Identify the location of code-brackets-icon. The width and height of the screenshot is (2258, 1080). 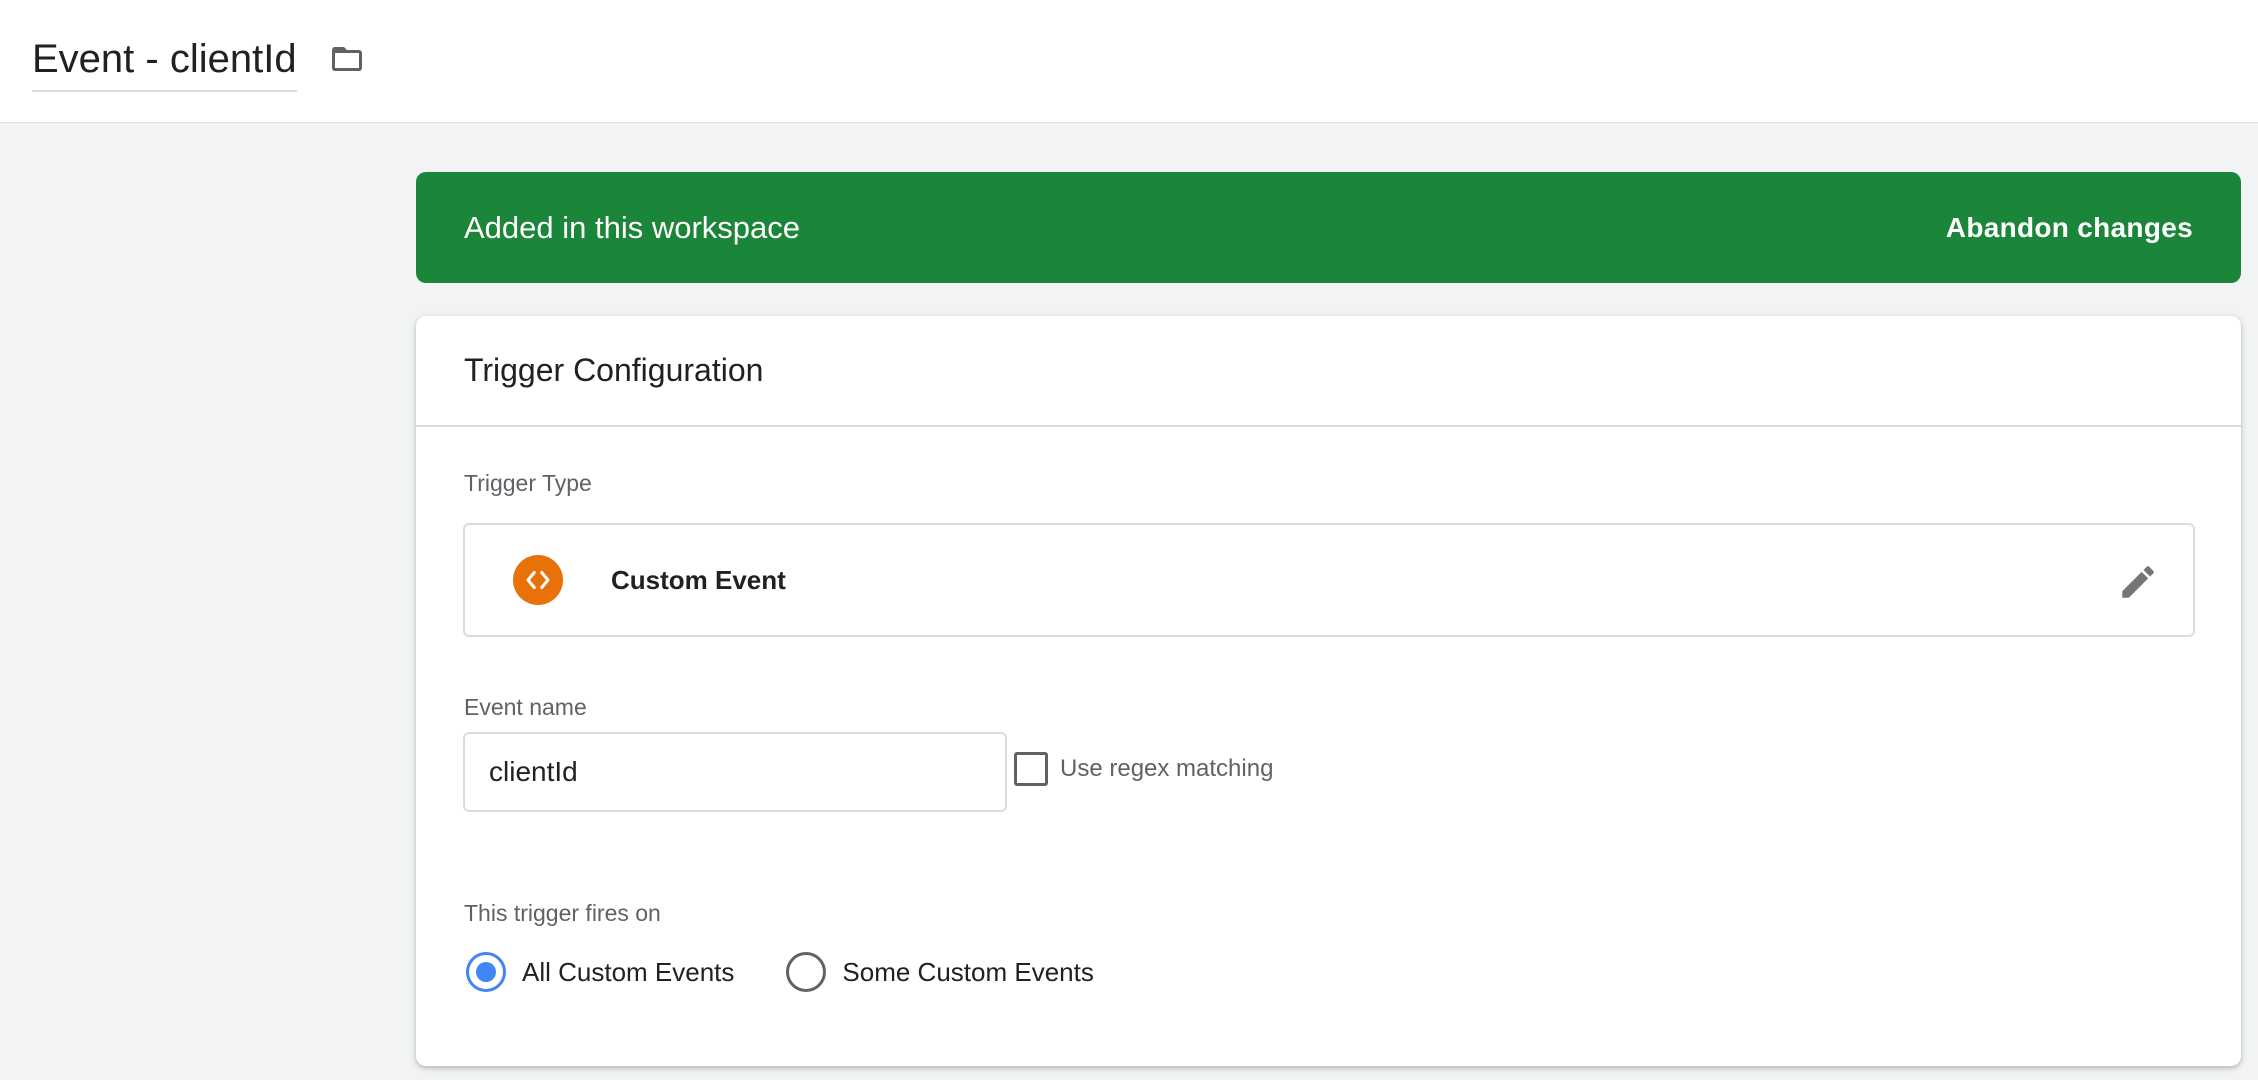
(538, 580).